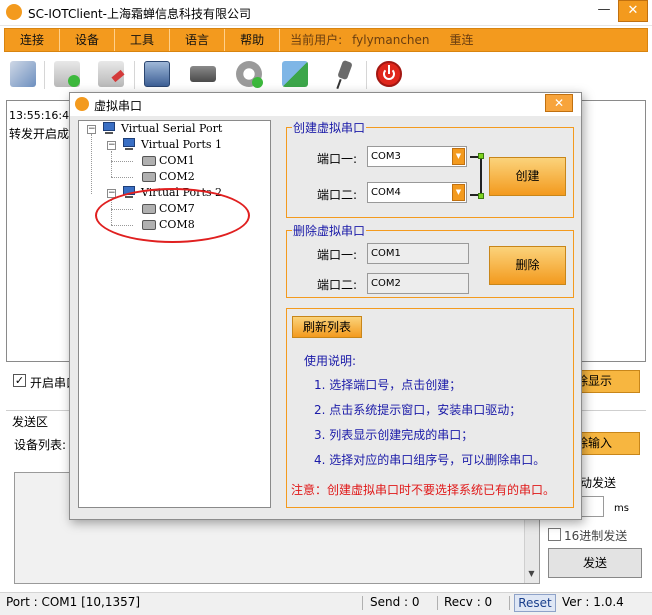 This screenshot has width=652, height=615. I want to click on delete-port1-field: COM1, so click(418, 253).